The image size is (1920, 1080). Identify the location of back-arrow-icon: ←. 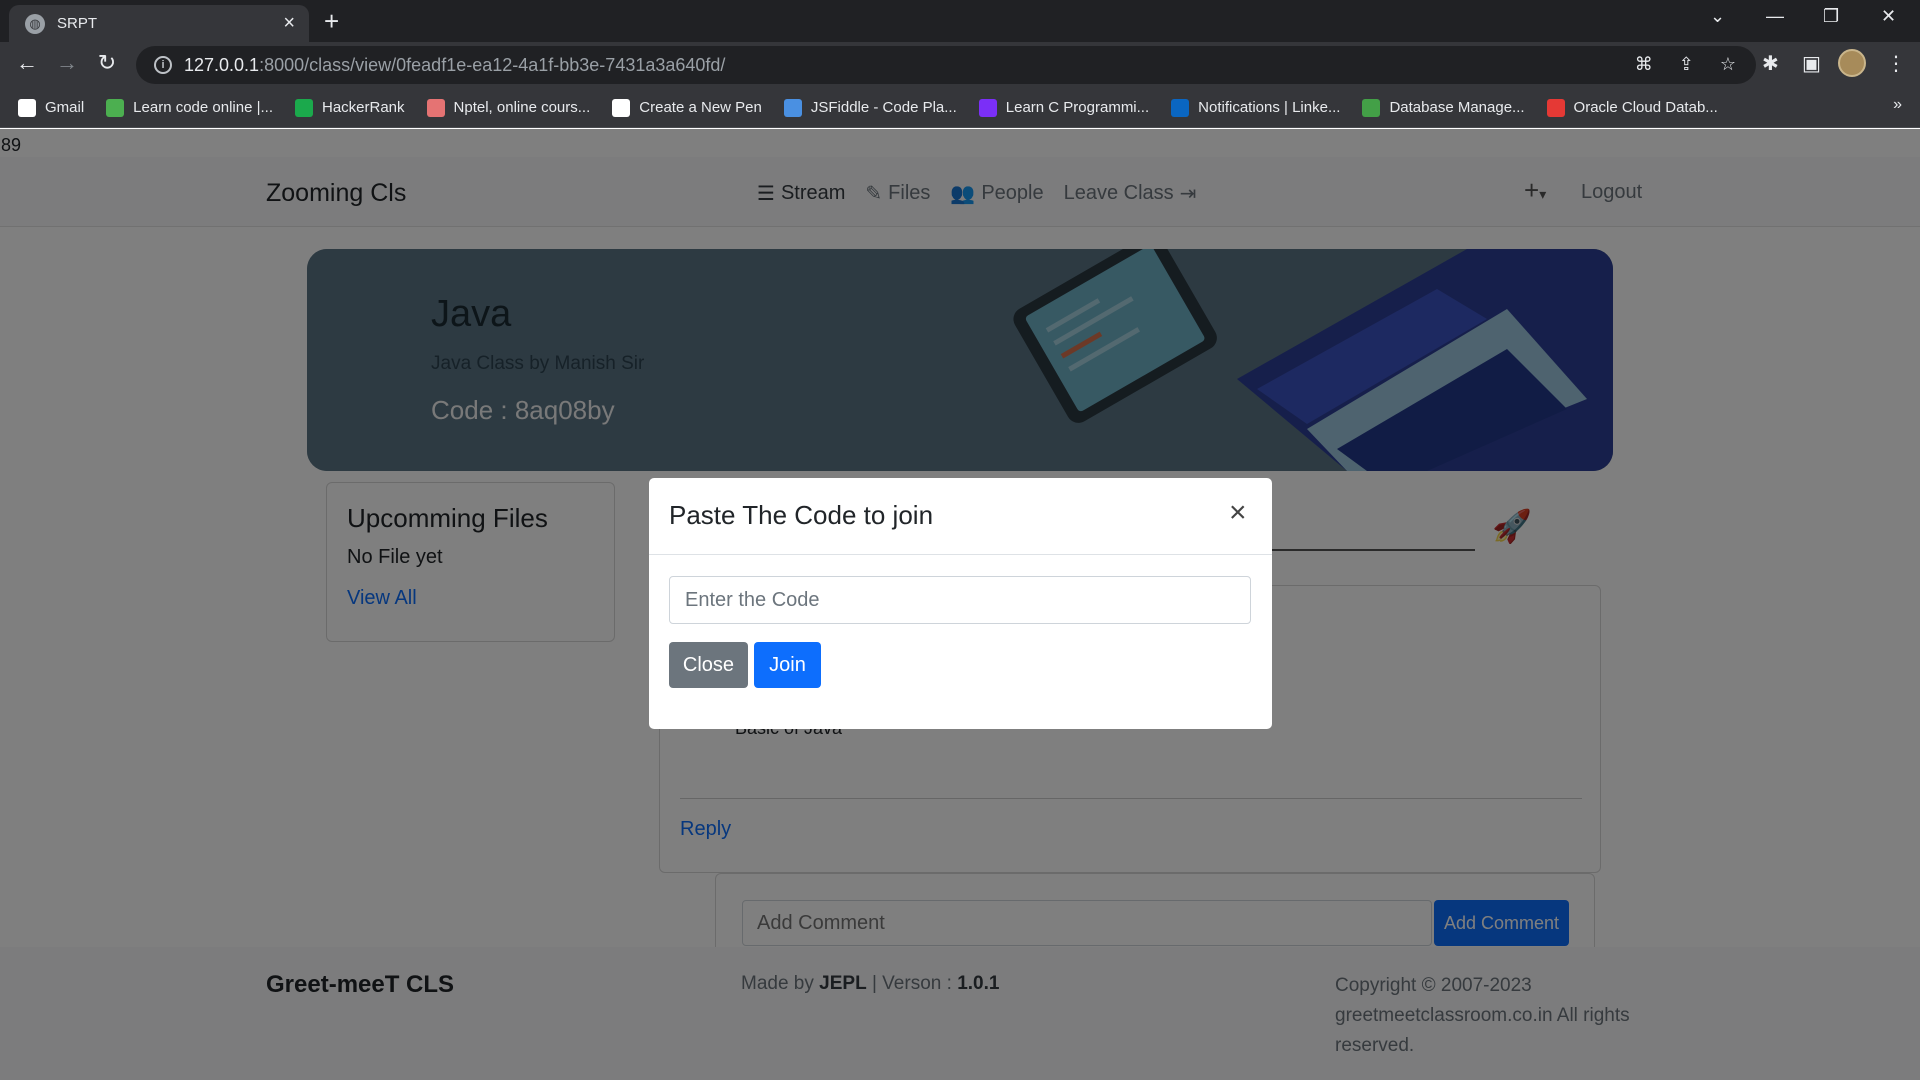
(27, 63).